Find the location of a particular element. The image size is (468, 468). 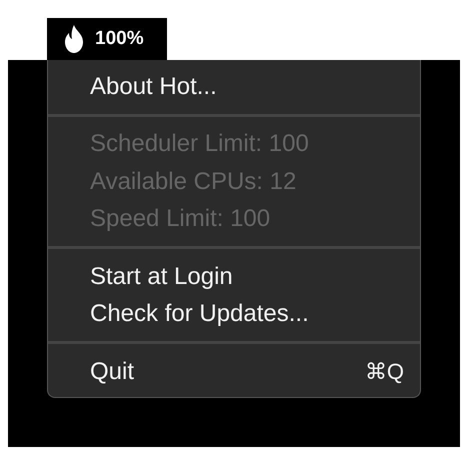

cpu-percentage: 100% is located at coordinates (119, 39).